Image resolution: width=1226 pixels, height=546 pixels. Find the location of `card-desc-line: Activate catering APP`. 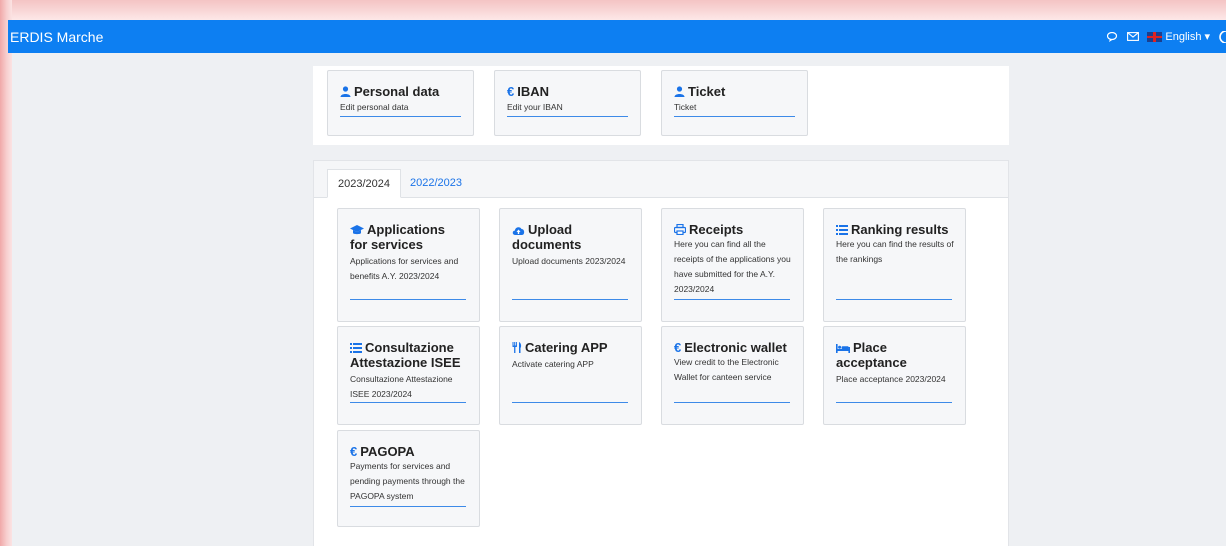

card-desc-line: Activate catering APP is located at coordinates (553, 364).